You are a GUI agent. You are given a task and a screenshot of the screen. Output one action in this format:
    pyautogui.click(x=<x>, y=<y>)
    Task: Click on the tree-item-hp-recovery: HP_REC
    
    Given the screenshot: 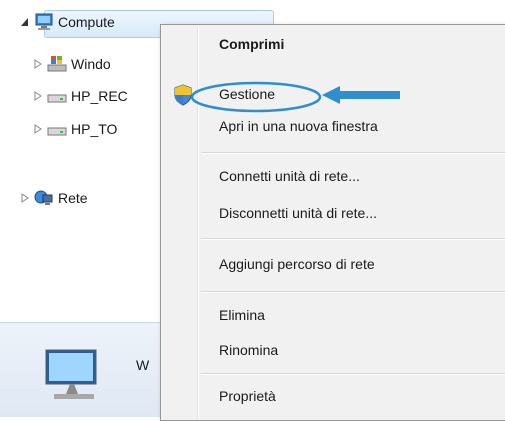 What is the action you would take?
    pyautogui.click(x=80, y=96)
    